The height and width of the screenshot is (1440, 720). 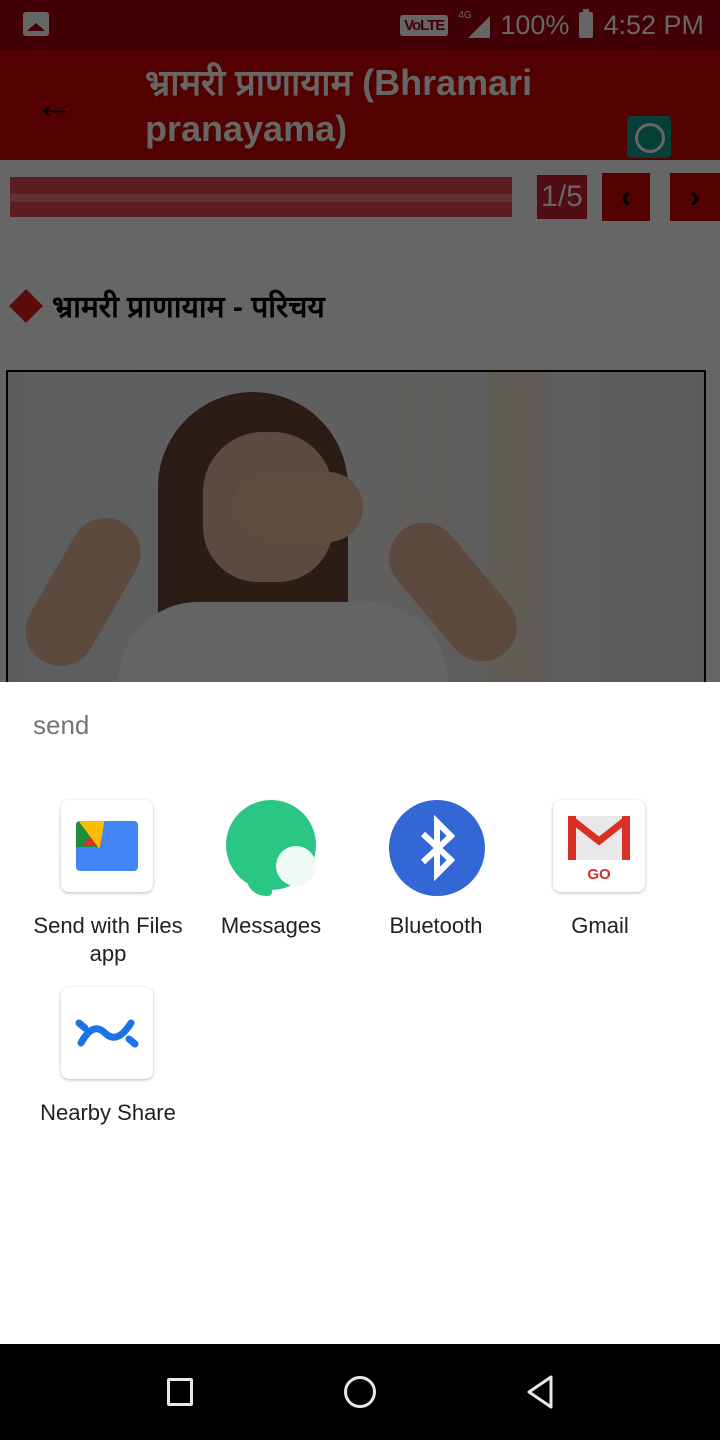 I want to click on share-target-bluetooth: Bluetooth, so click(x=436, y=870).